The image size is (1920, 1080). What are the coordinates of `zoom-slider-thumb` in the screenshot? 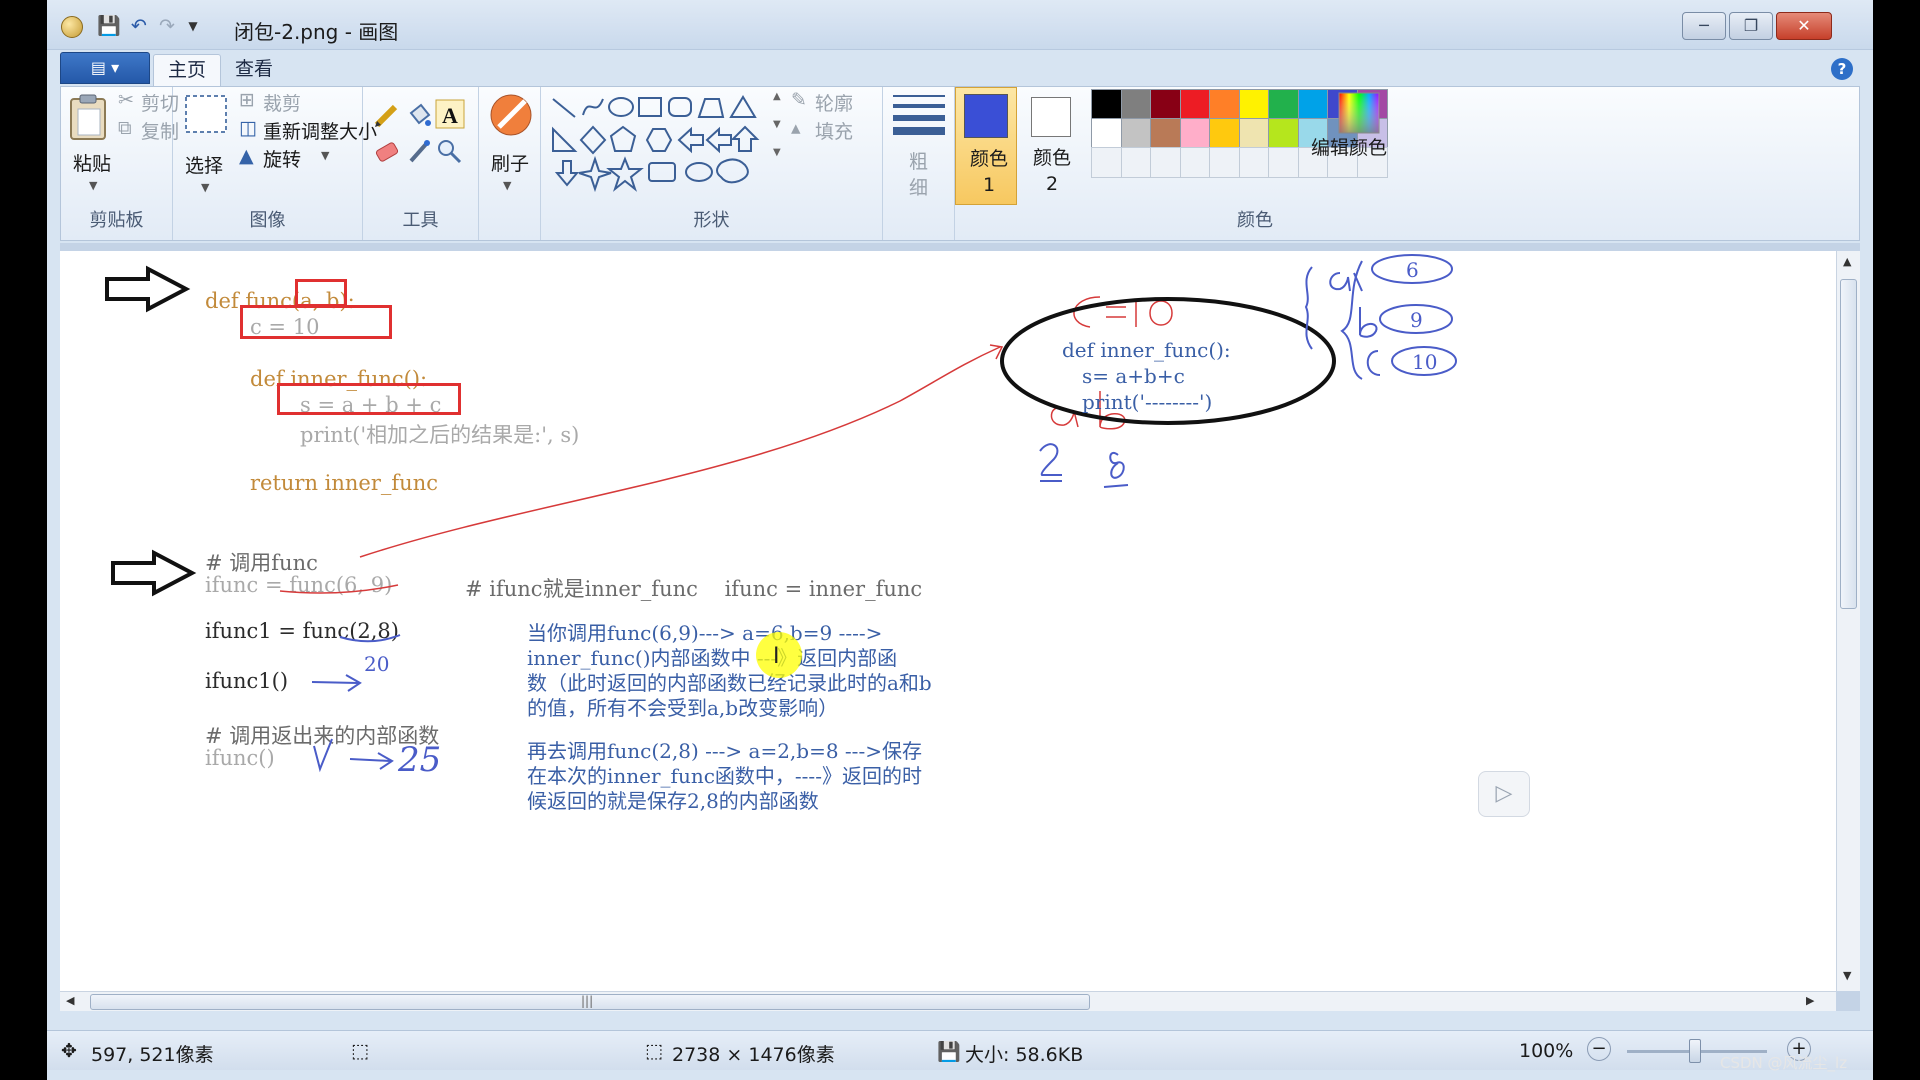 It's located at (1695, 1051).